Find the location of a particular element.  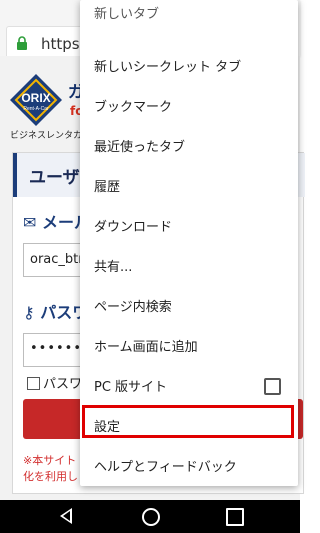

menu-item-help-feedback: ヘルプとフィードバック is located at coordinates (189, 465).